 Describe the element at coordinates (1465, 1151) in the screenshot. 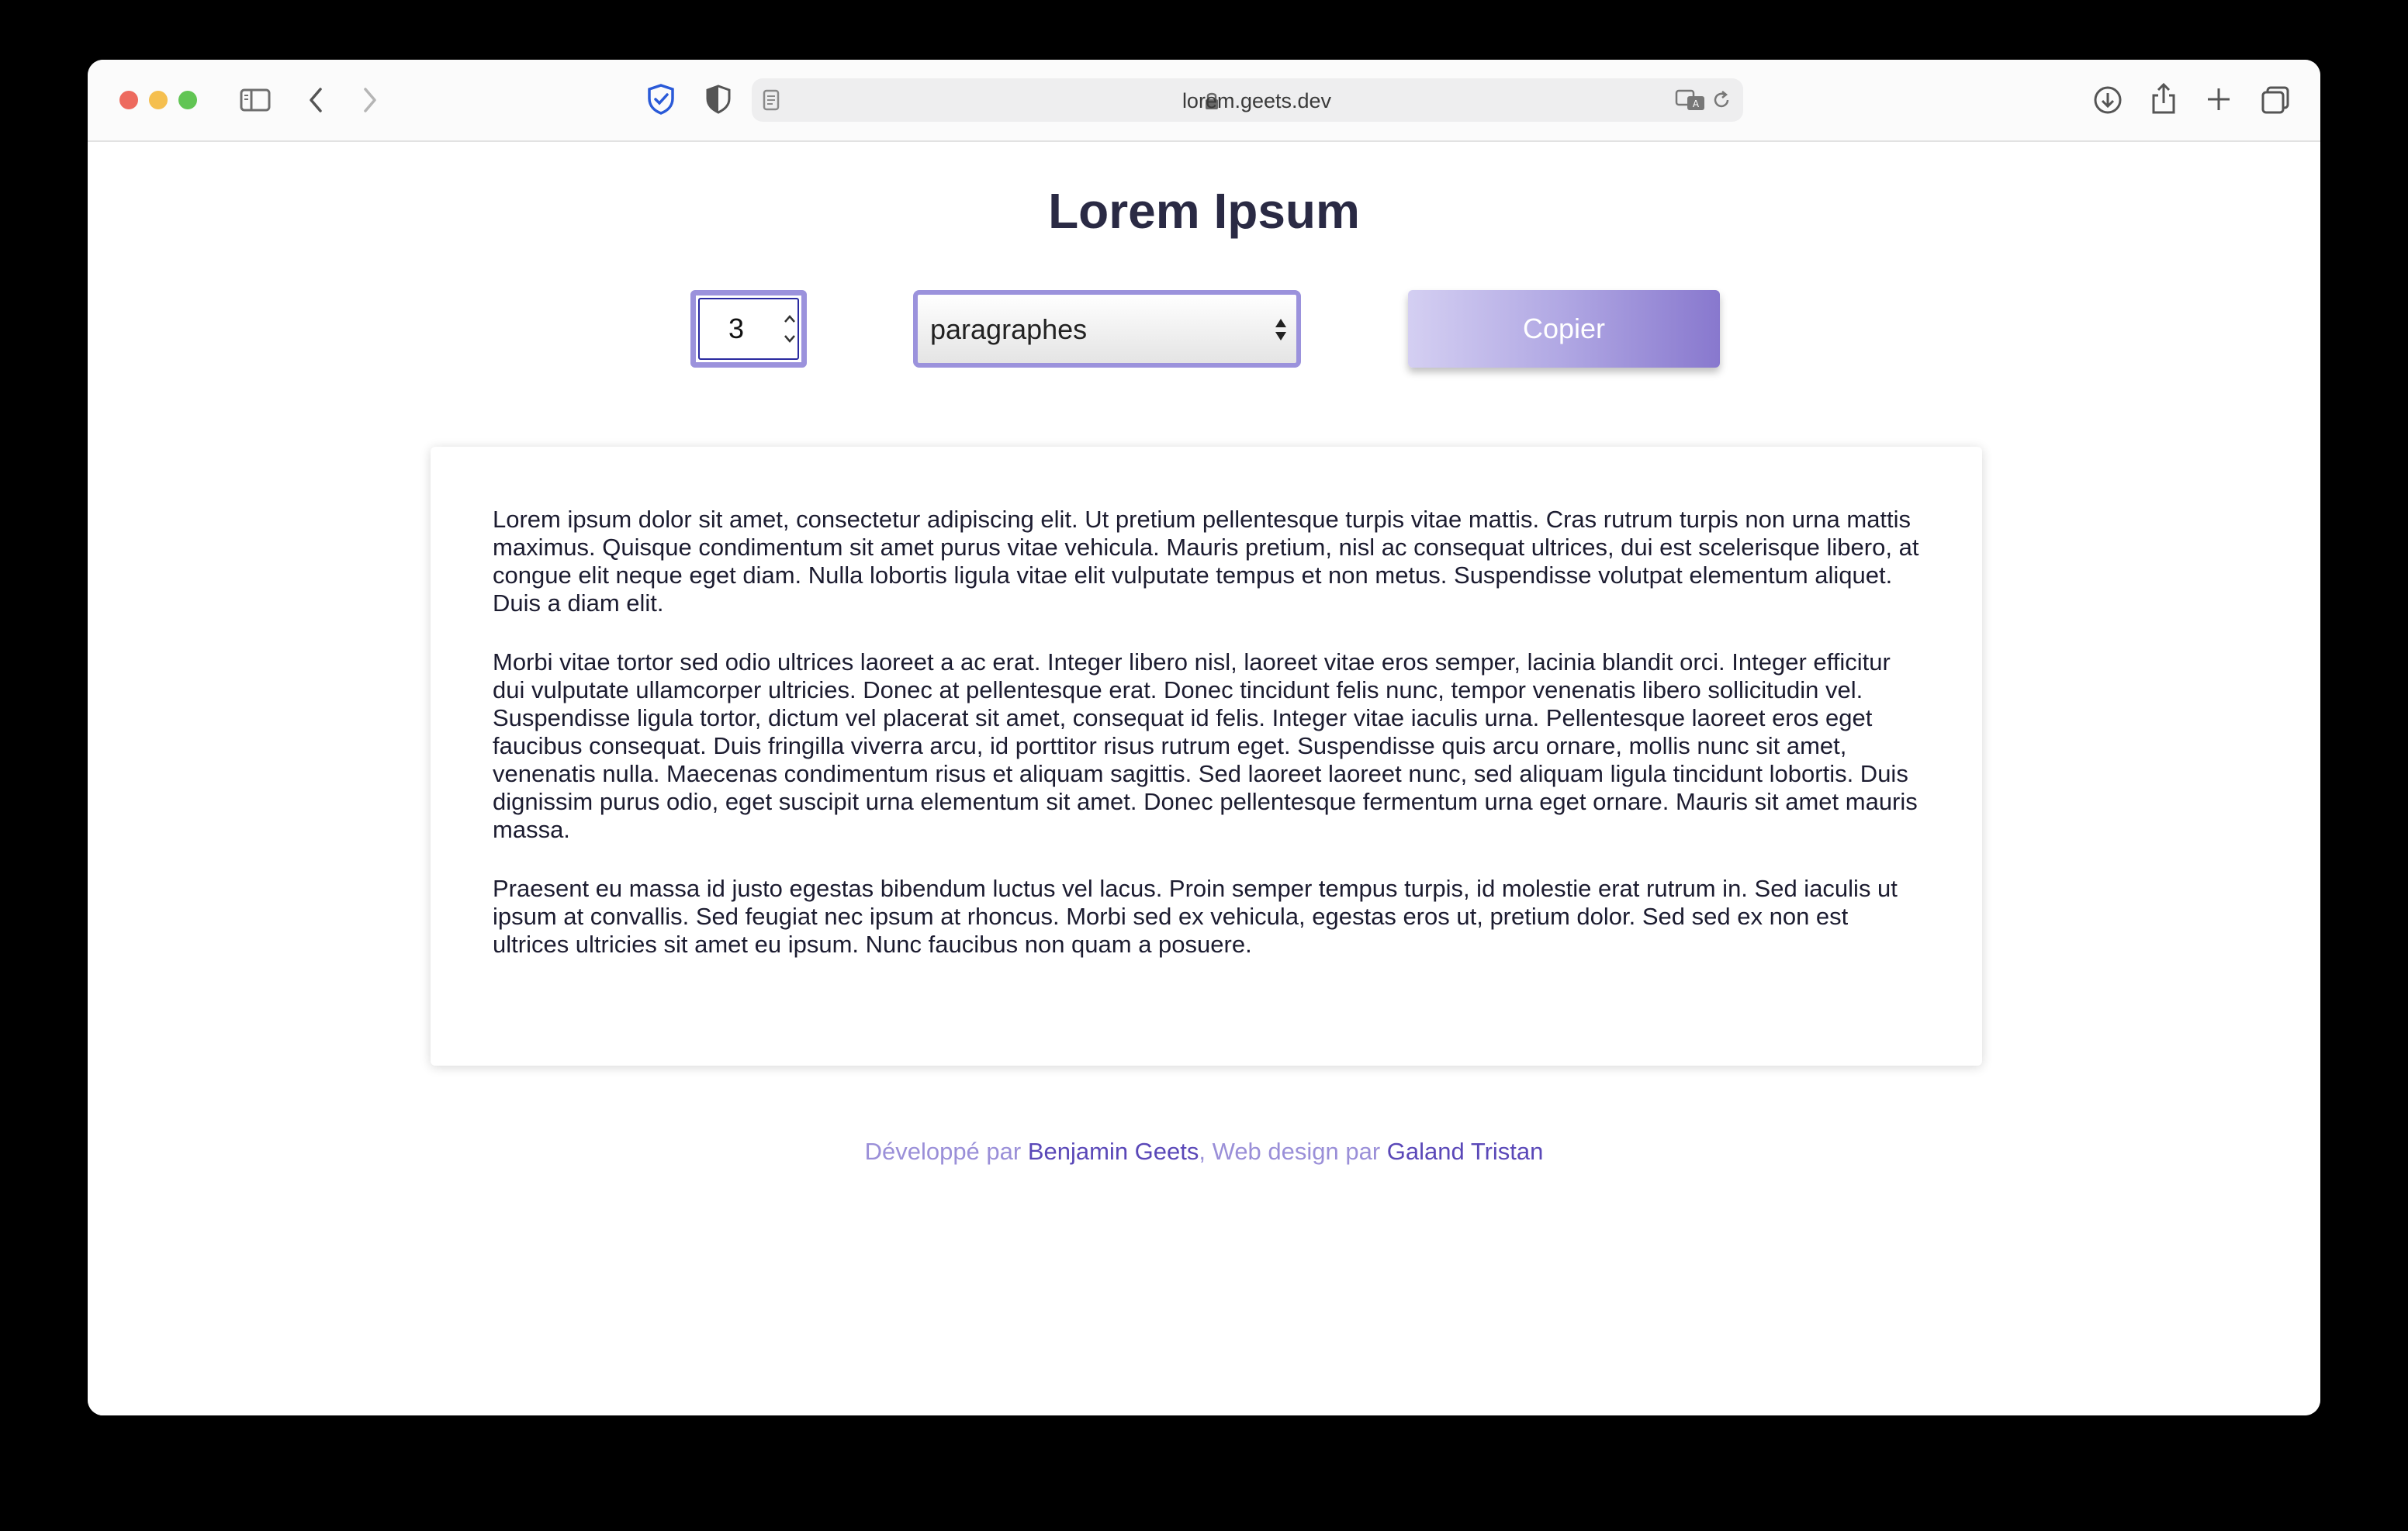

I see `designer-link: Galand Tristan` at that location.